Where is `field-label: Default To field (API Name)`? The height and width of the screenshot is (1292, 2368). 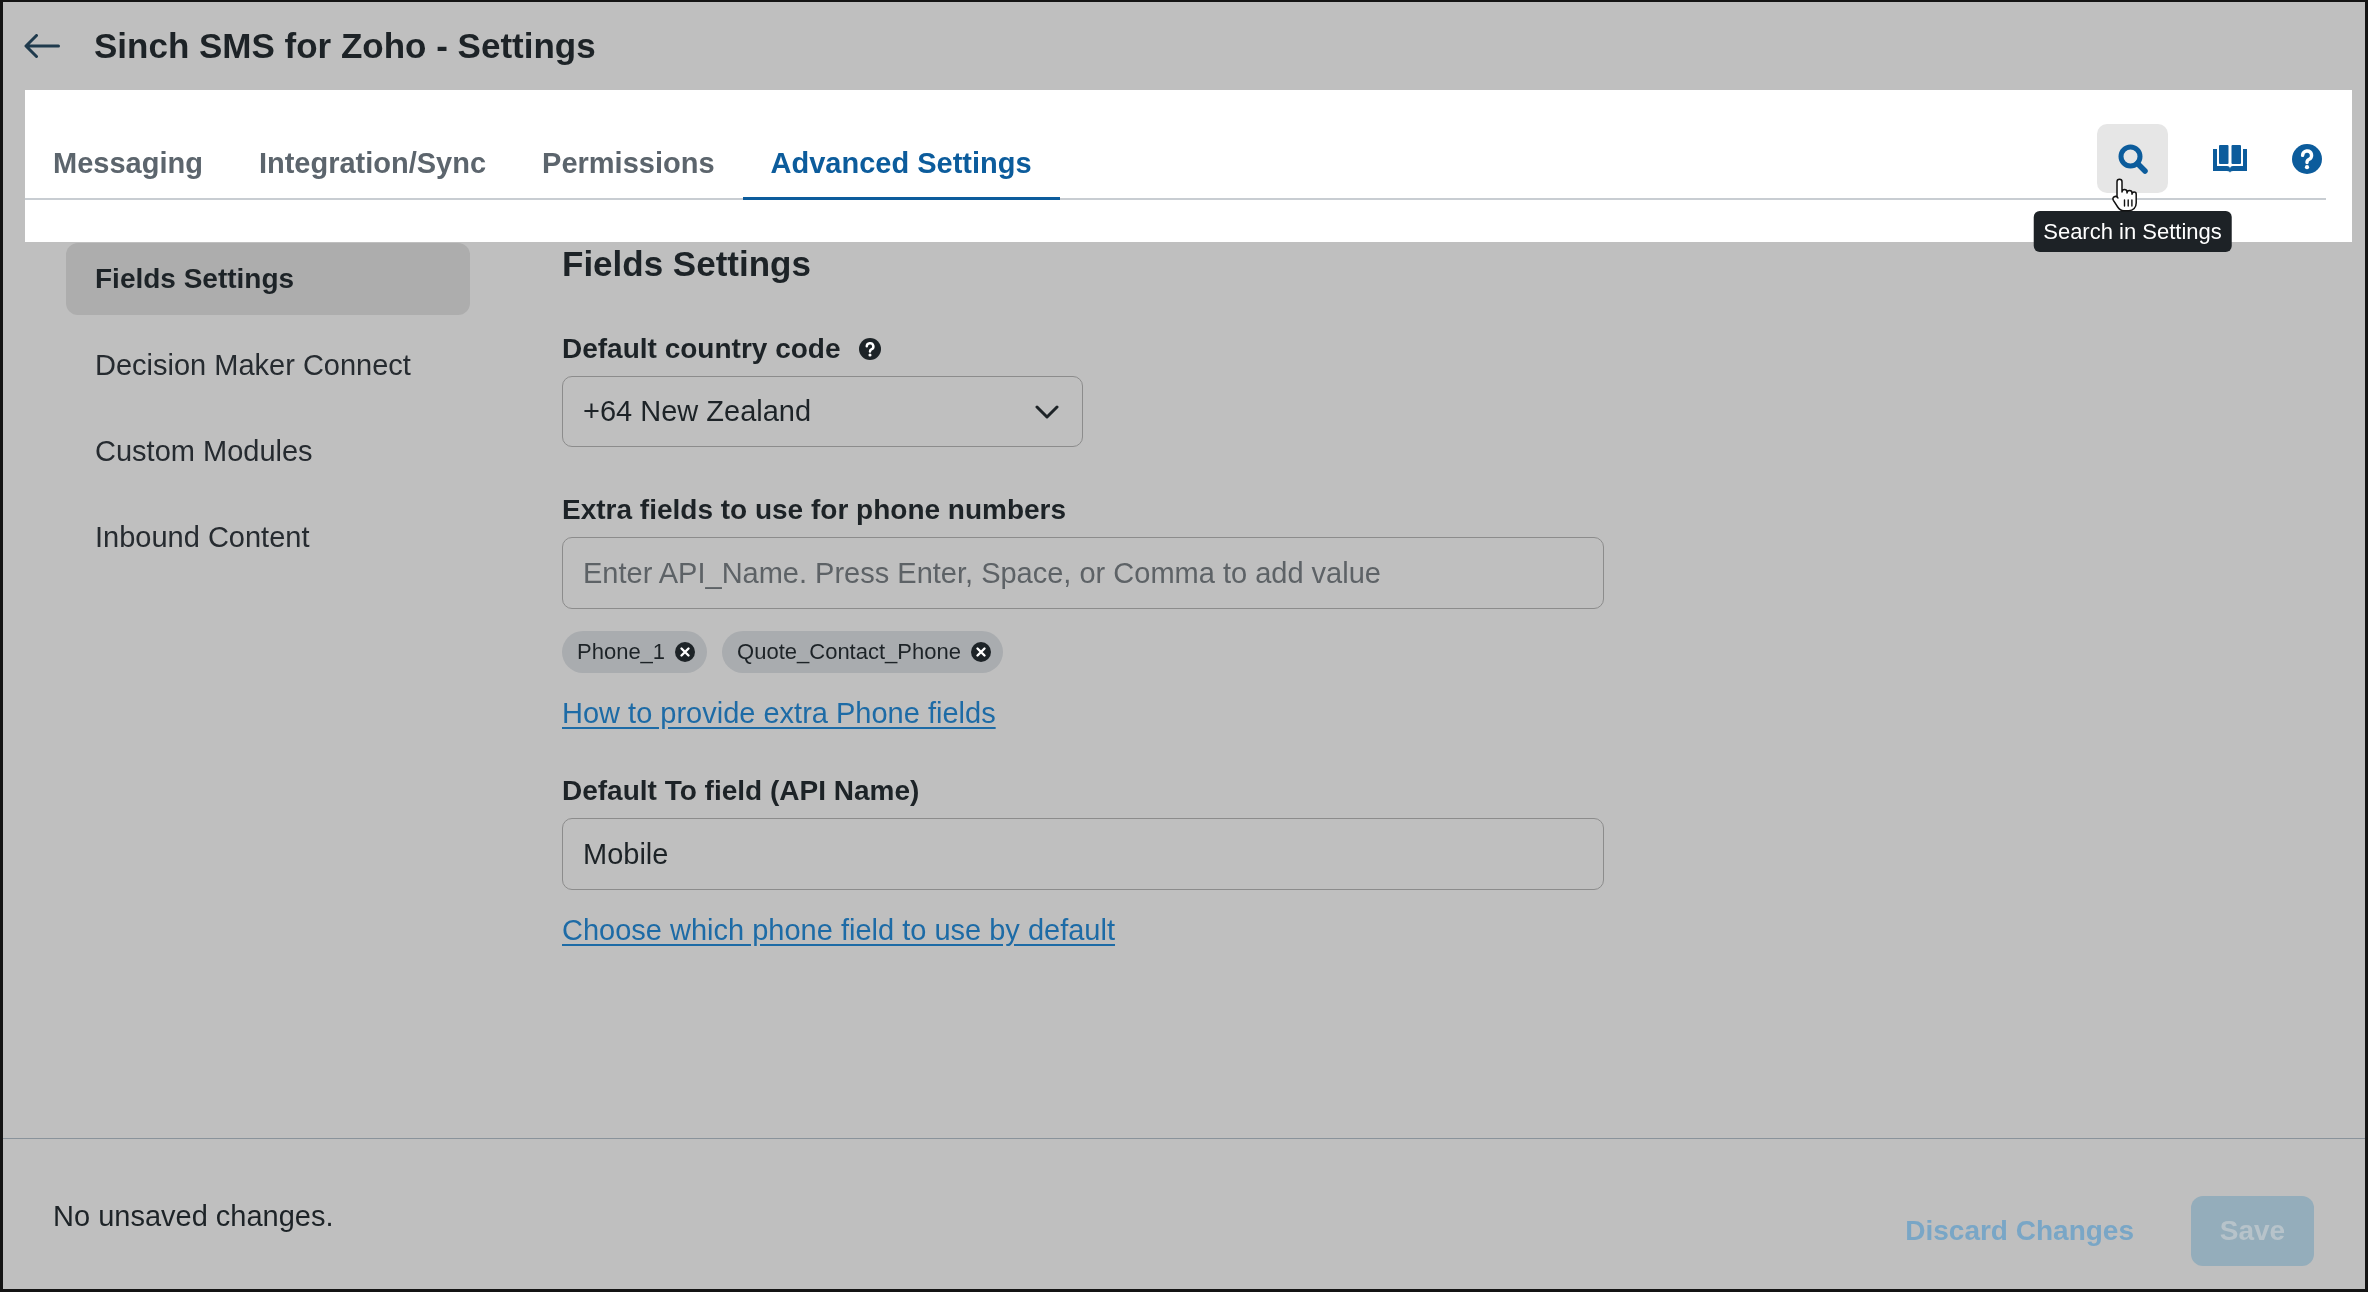
field-label: Default To field (API Name) is located at coordinates (741, 791).